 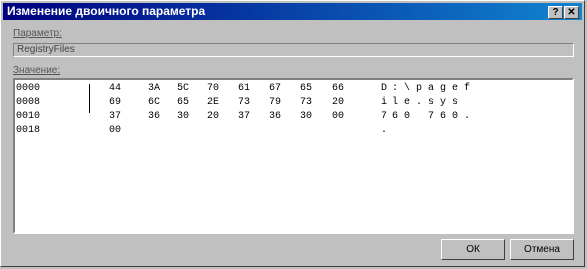 I want to click on ascii-char: 7, so click(x=434, y=117).